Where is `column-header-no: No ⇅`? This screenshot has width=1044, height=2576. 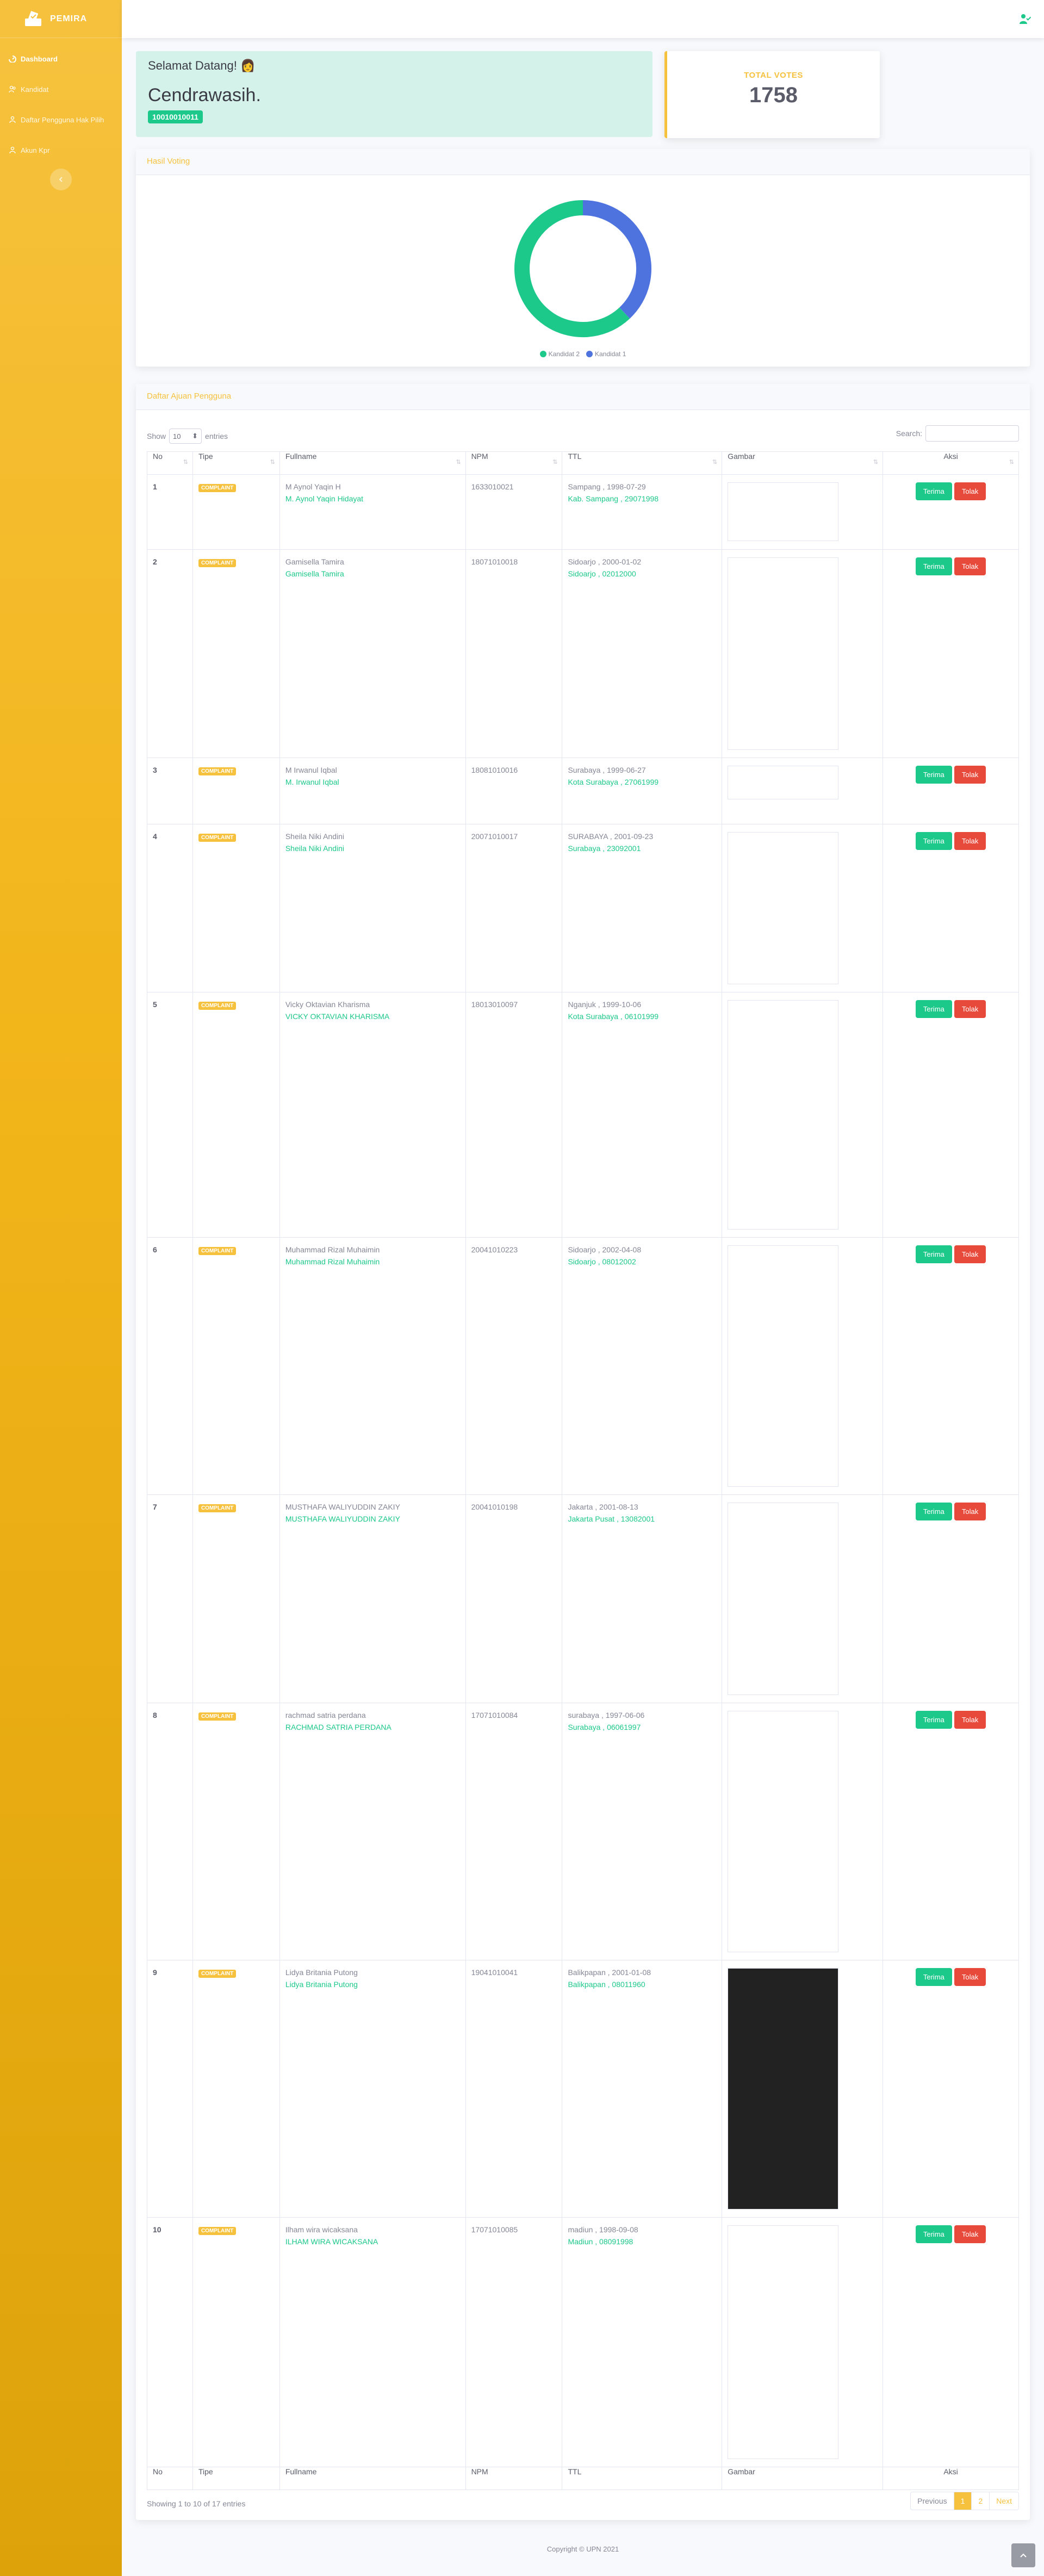 column-header-no: No ⇅ is located at coordinates (170, 463).